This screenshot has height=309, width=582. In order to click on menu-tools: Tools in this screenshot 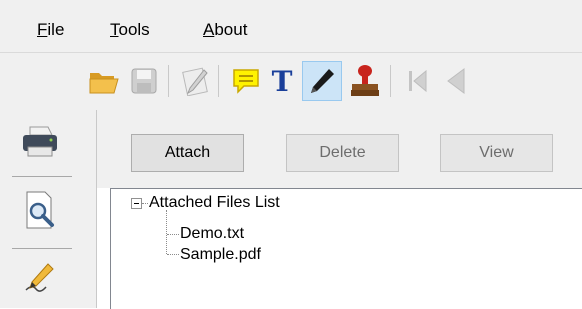, I will do `click(130, 30)`.